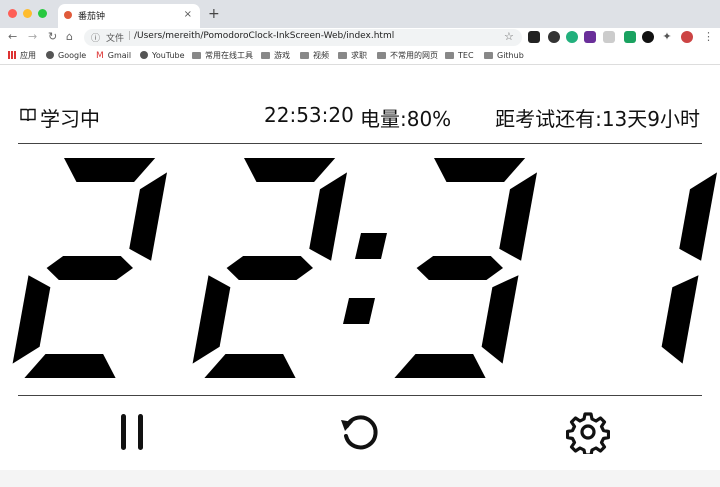 Image resolution: width=720 pixels, height=487 pixels. Describe the element at coordinates (68, 15) in the screenshot. I see `tomato-favicon-icon` at that location.